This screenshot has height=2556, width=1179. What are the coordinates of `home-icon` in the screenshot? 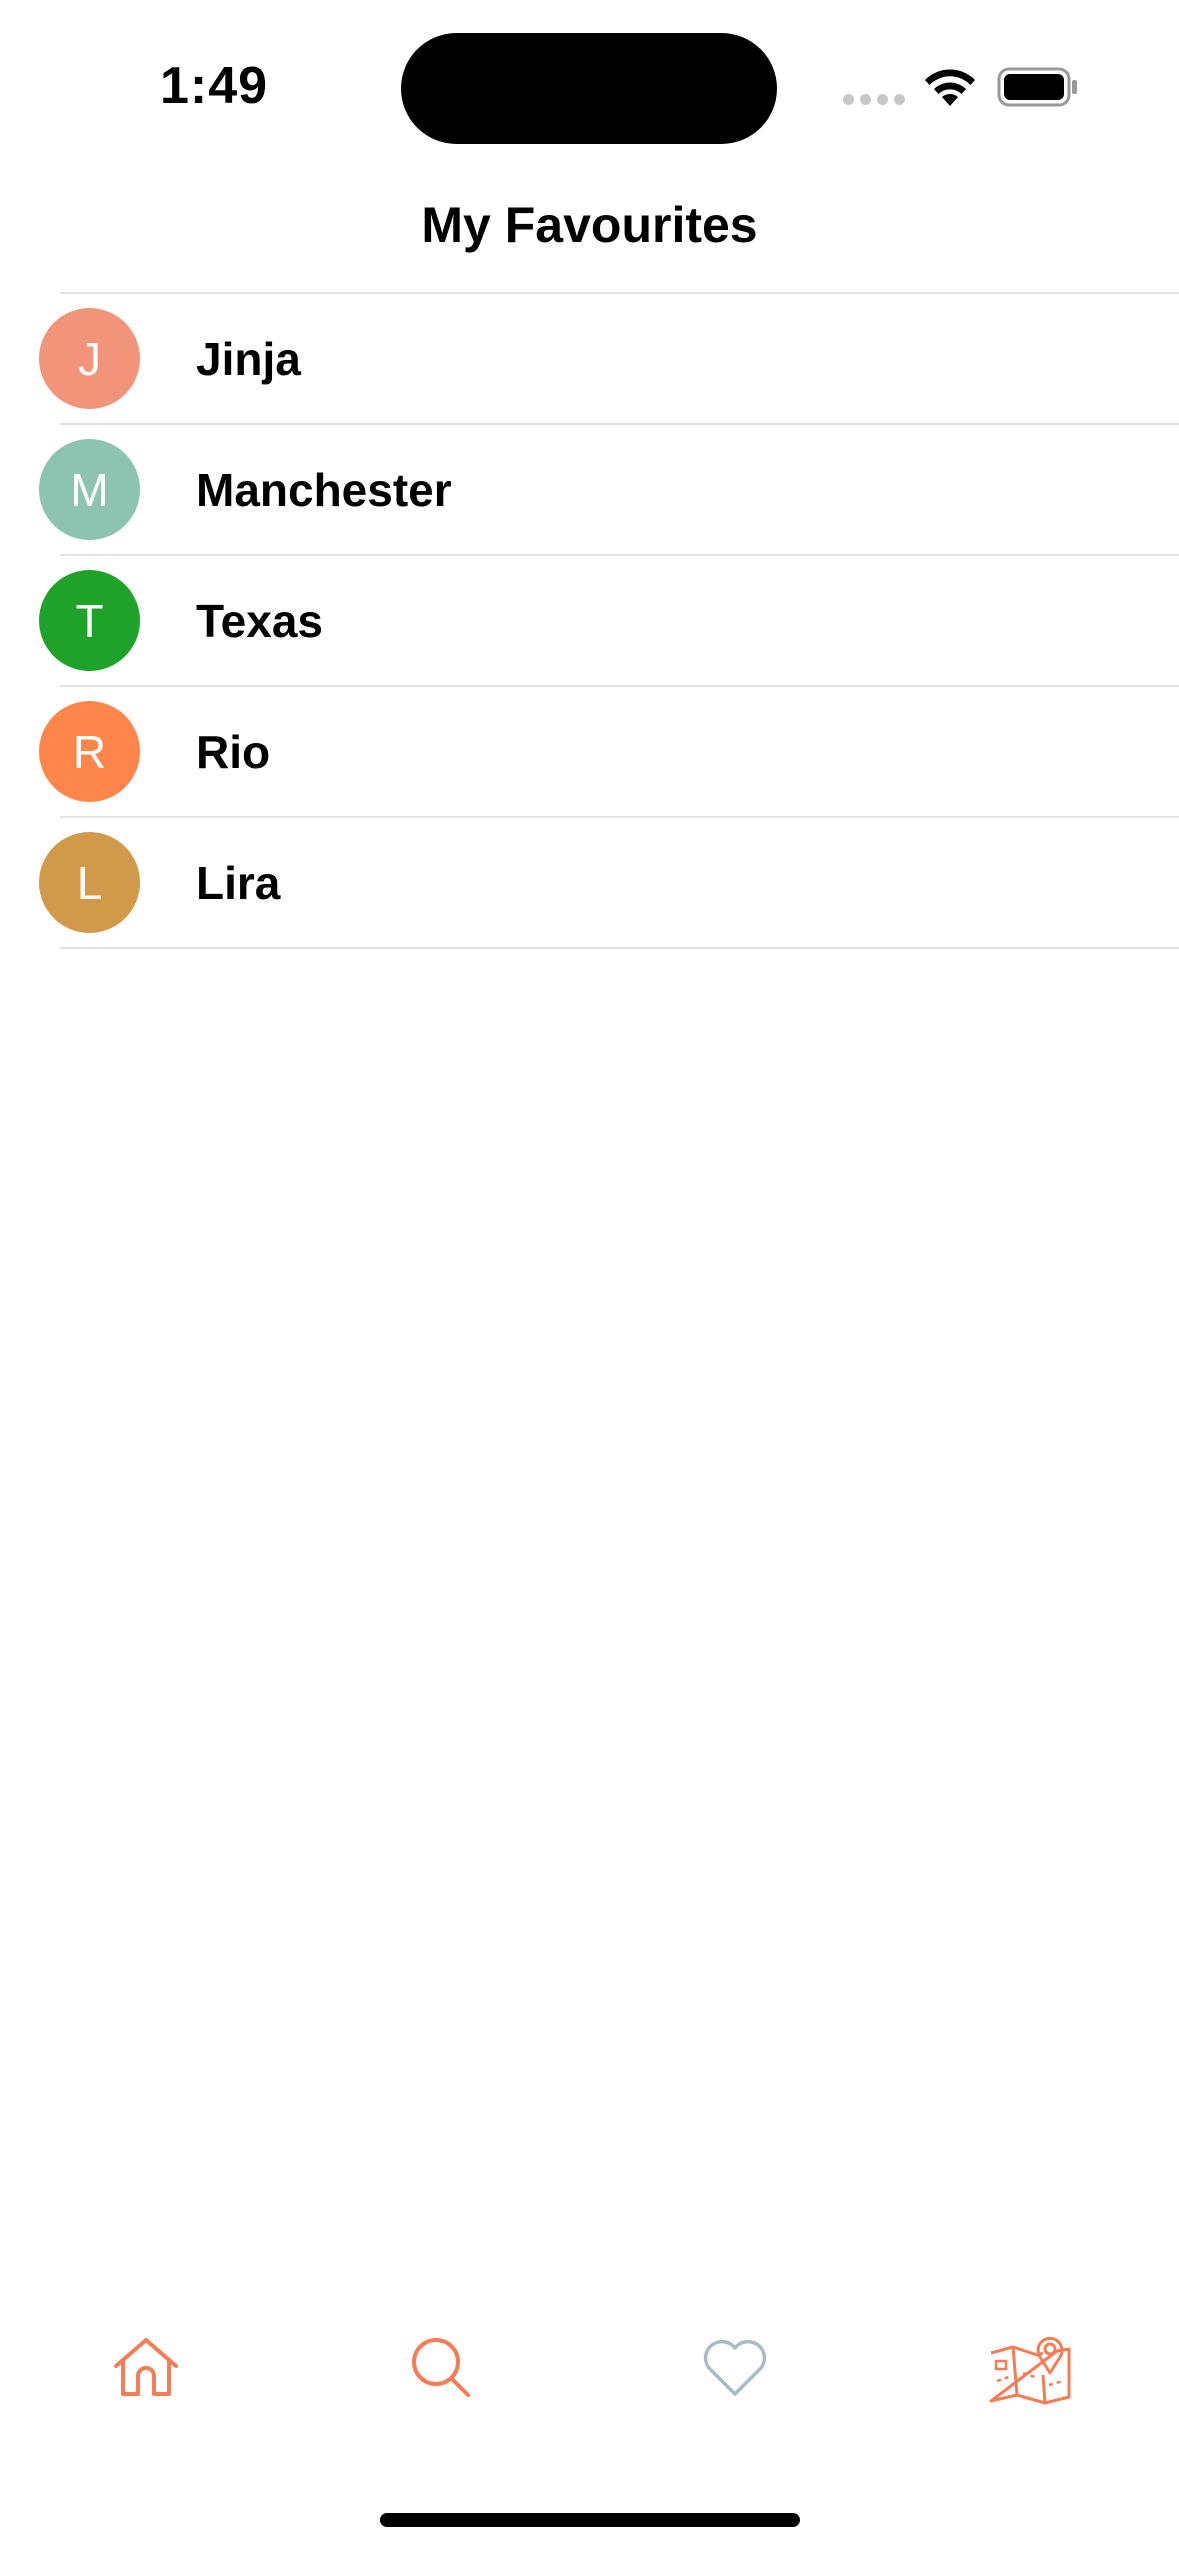 It's located at (146, 2367).